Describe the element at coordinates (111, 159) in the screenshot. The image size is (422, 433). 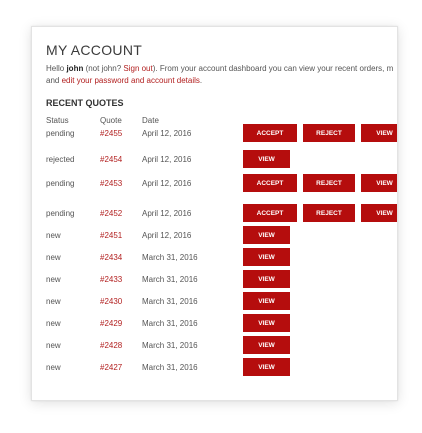
I see `quote-number-link: #2454` at that location.